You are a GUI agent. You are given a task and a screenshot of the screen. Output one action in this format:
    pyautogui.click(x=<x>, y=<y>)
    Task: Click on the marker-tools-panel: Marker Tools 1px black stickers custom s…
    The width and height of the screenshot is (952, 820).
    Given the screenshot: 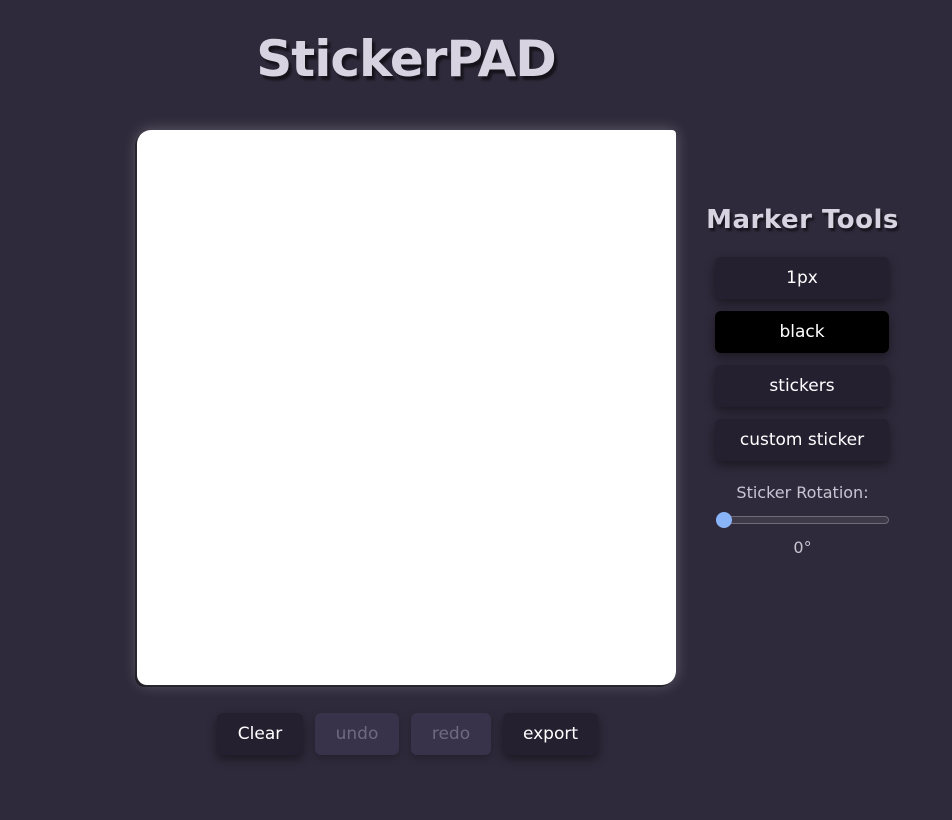 What is the action you would take?
    pyautogui.click(x=802, y=381)
    